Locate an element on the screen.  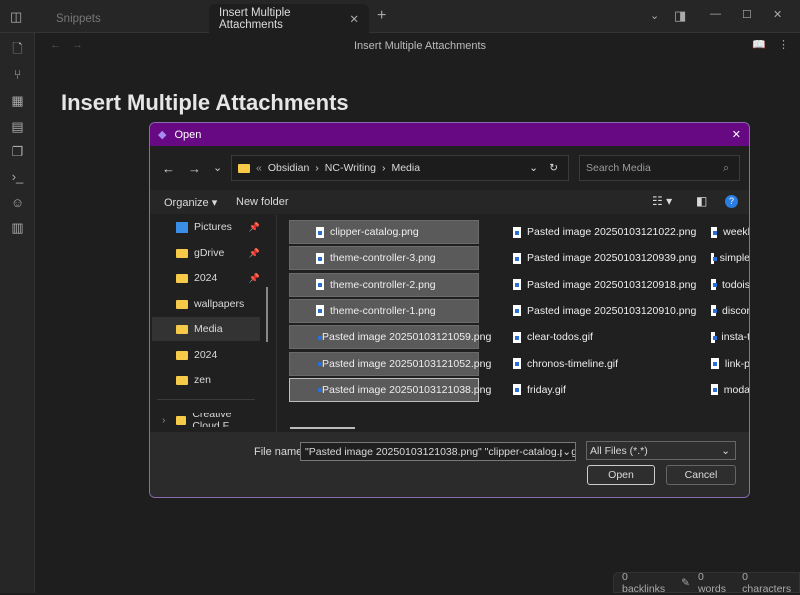
file-name: chronos-timeline.gif is located at coordinates (573, 363).